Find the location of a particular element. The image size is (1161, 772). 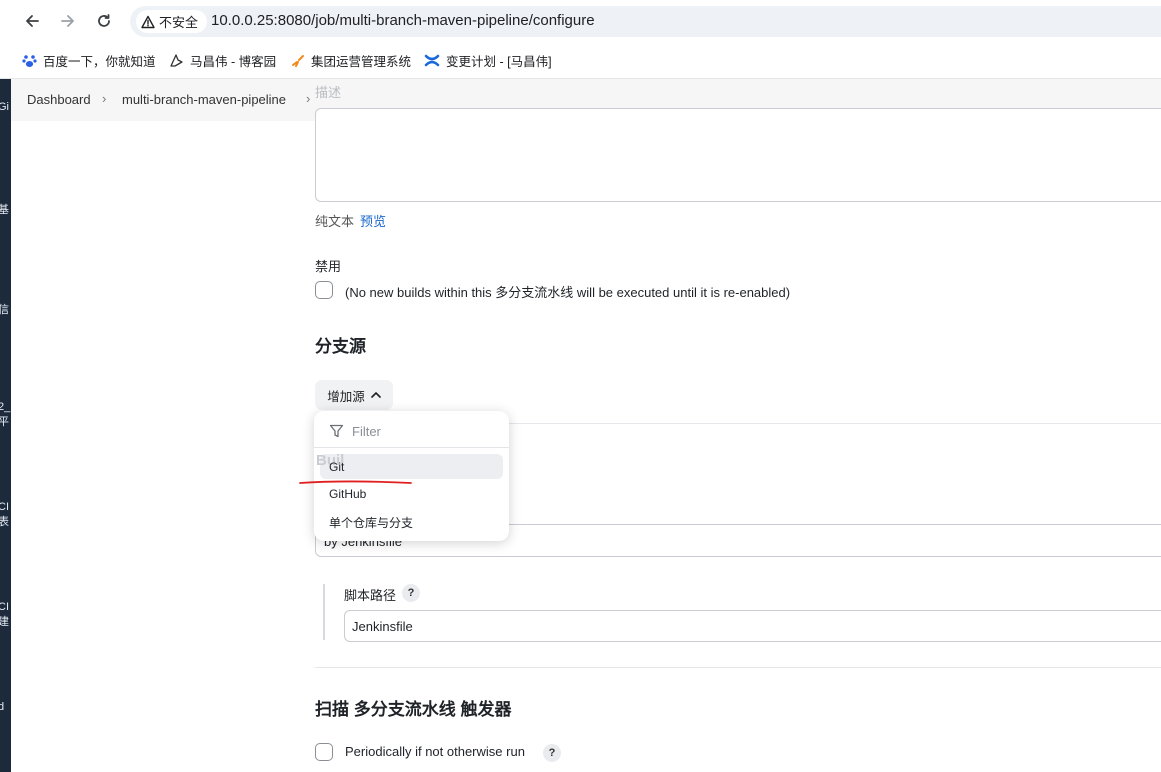

add-source-label: 增加源 is located at coordinates (346, 396).